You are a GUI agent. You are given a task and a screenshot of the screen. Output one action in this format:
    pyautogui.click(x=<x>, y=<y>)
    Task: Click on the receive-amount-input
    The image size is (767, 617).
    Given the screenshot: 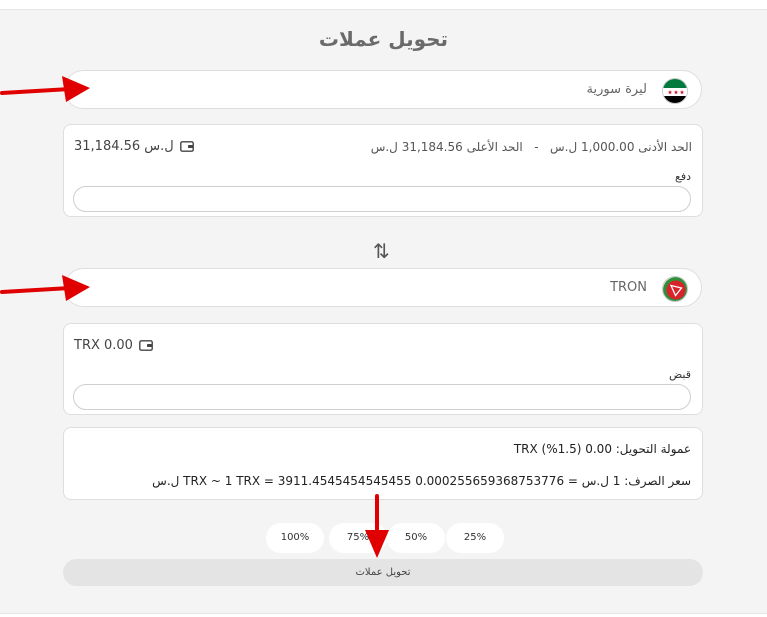 What is the action you would take?
    pyautogui.click(x=382, y=397)
    